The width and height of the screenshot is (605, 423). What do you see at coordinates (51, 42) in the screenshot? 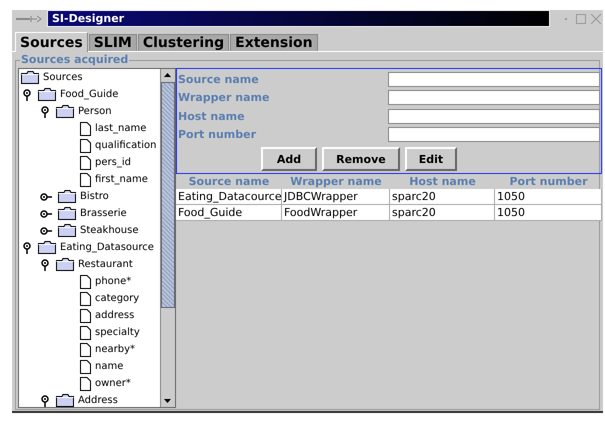
I see `tab: Sources` at bounding box center [51, 42].